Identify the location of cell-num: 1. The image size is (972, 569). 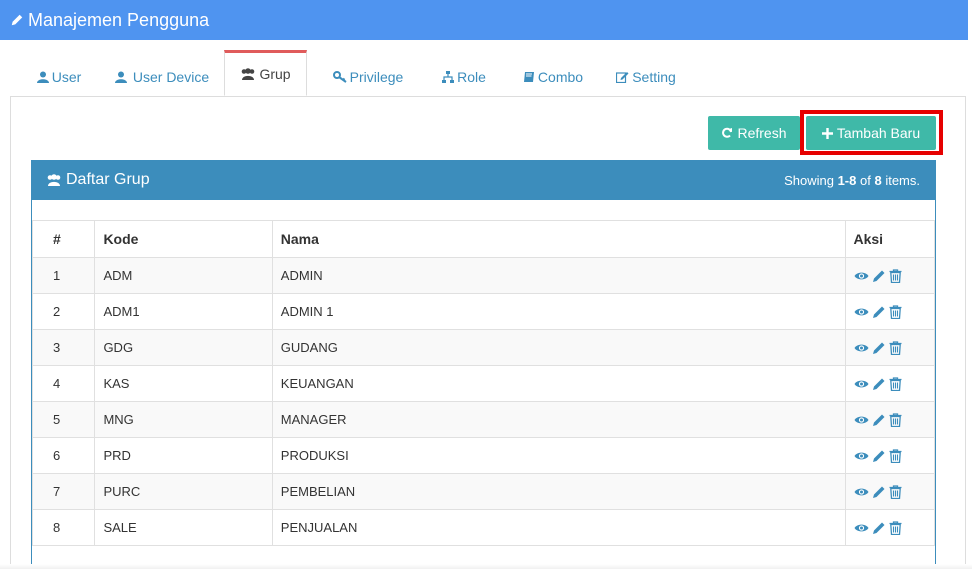
(63, 275).